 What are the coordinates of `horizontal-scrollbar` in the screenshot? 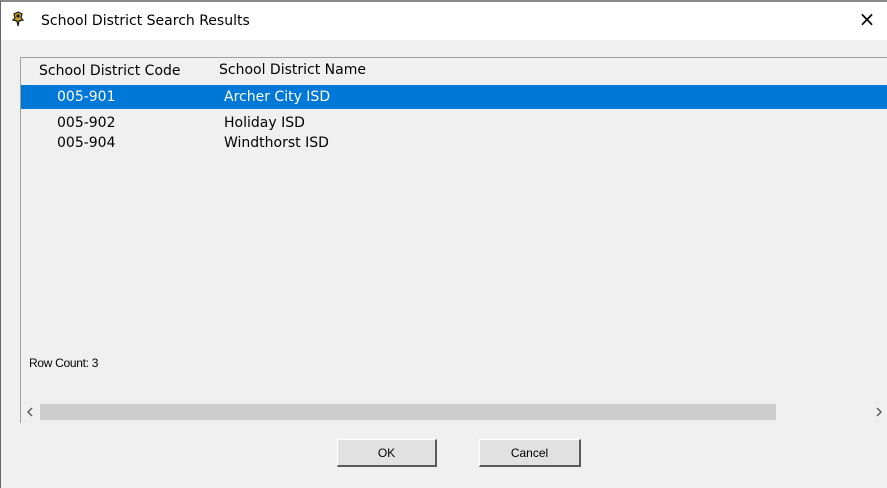 It's located at (454, 412).